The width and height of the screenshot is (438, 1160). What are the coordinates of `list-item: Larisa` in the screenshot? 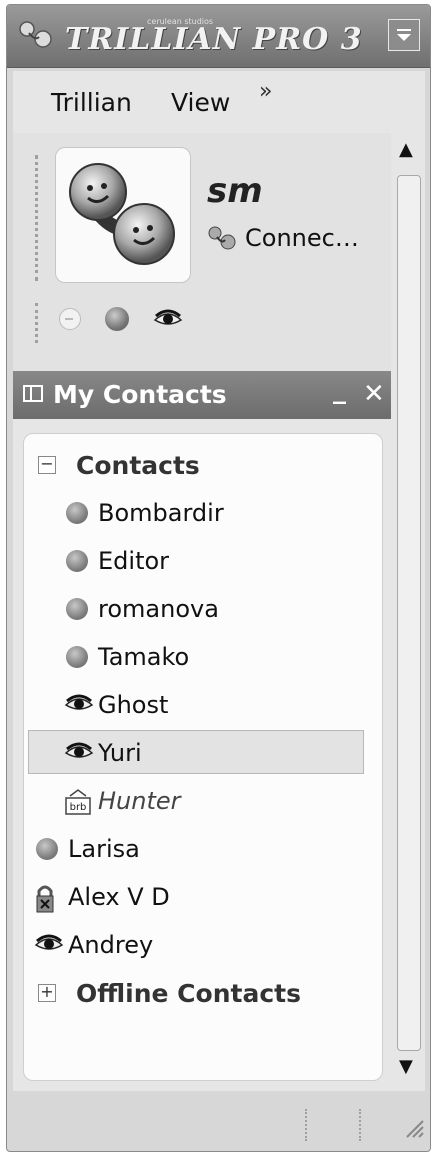 It's located at (203, 849).